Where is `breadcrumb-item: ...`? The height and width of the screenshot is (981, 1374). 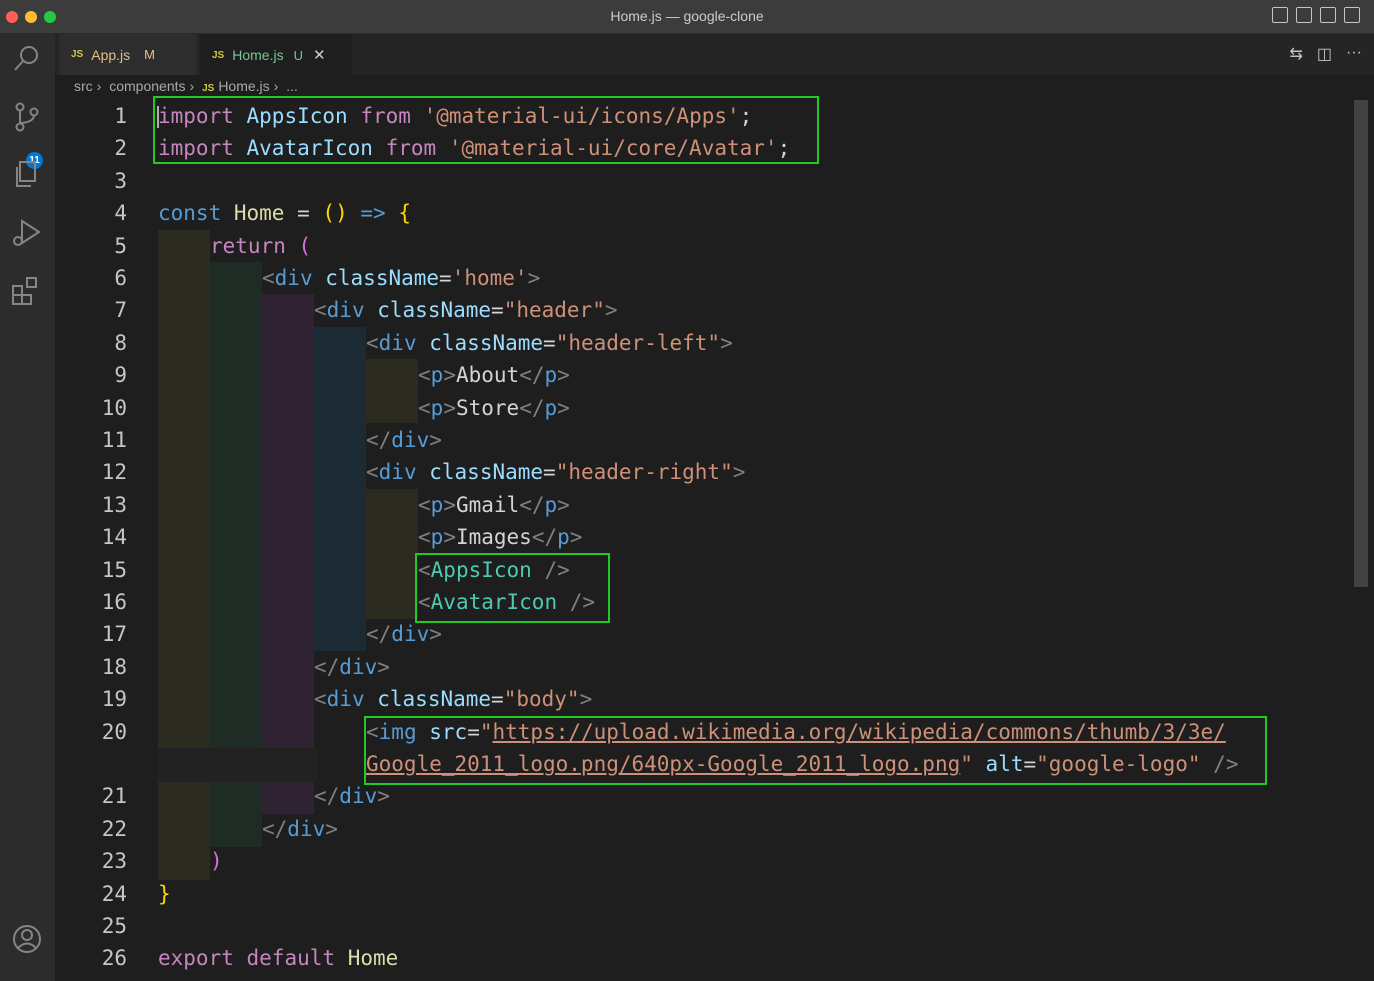
breadcrumb-item: ... is located at coordinates (292, 86).